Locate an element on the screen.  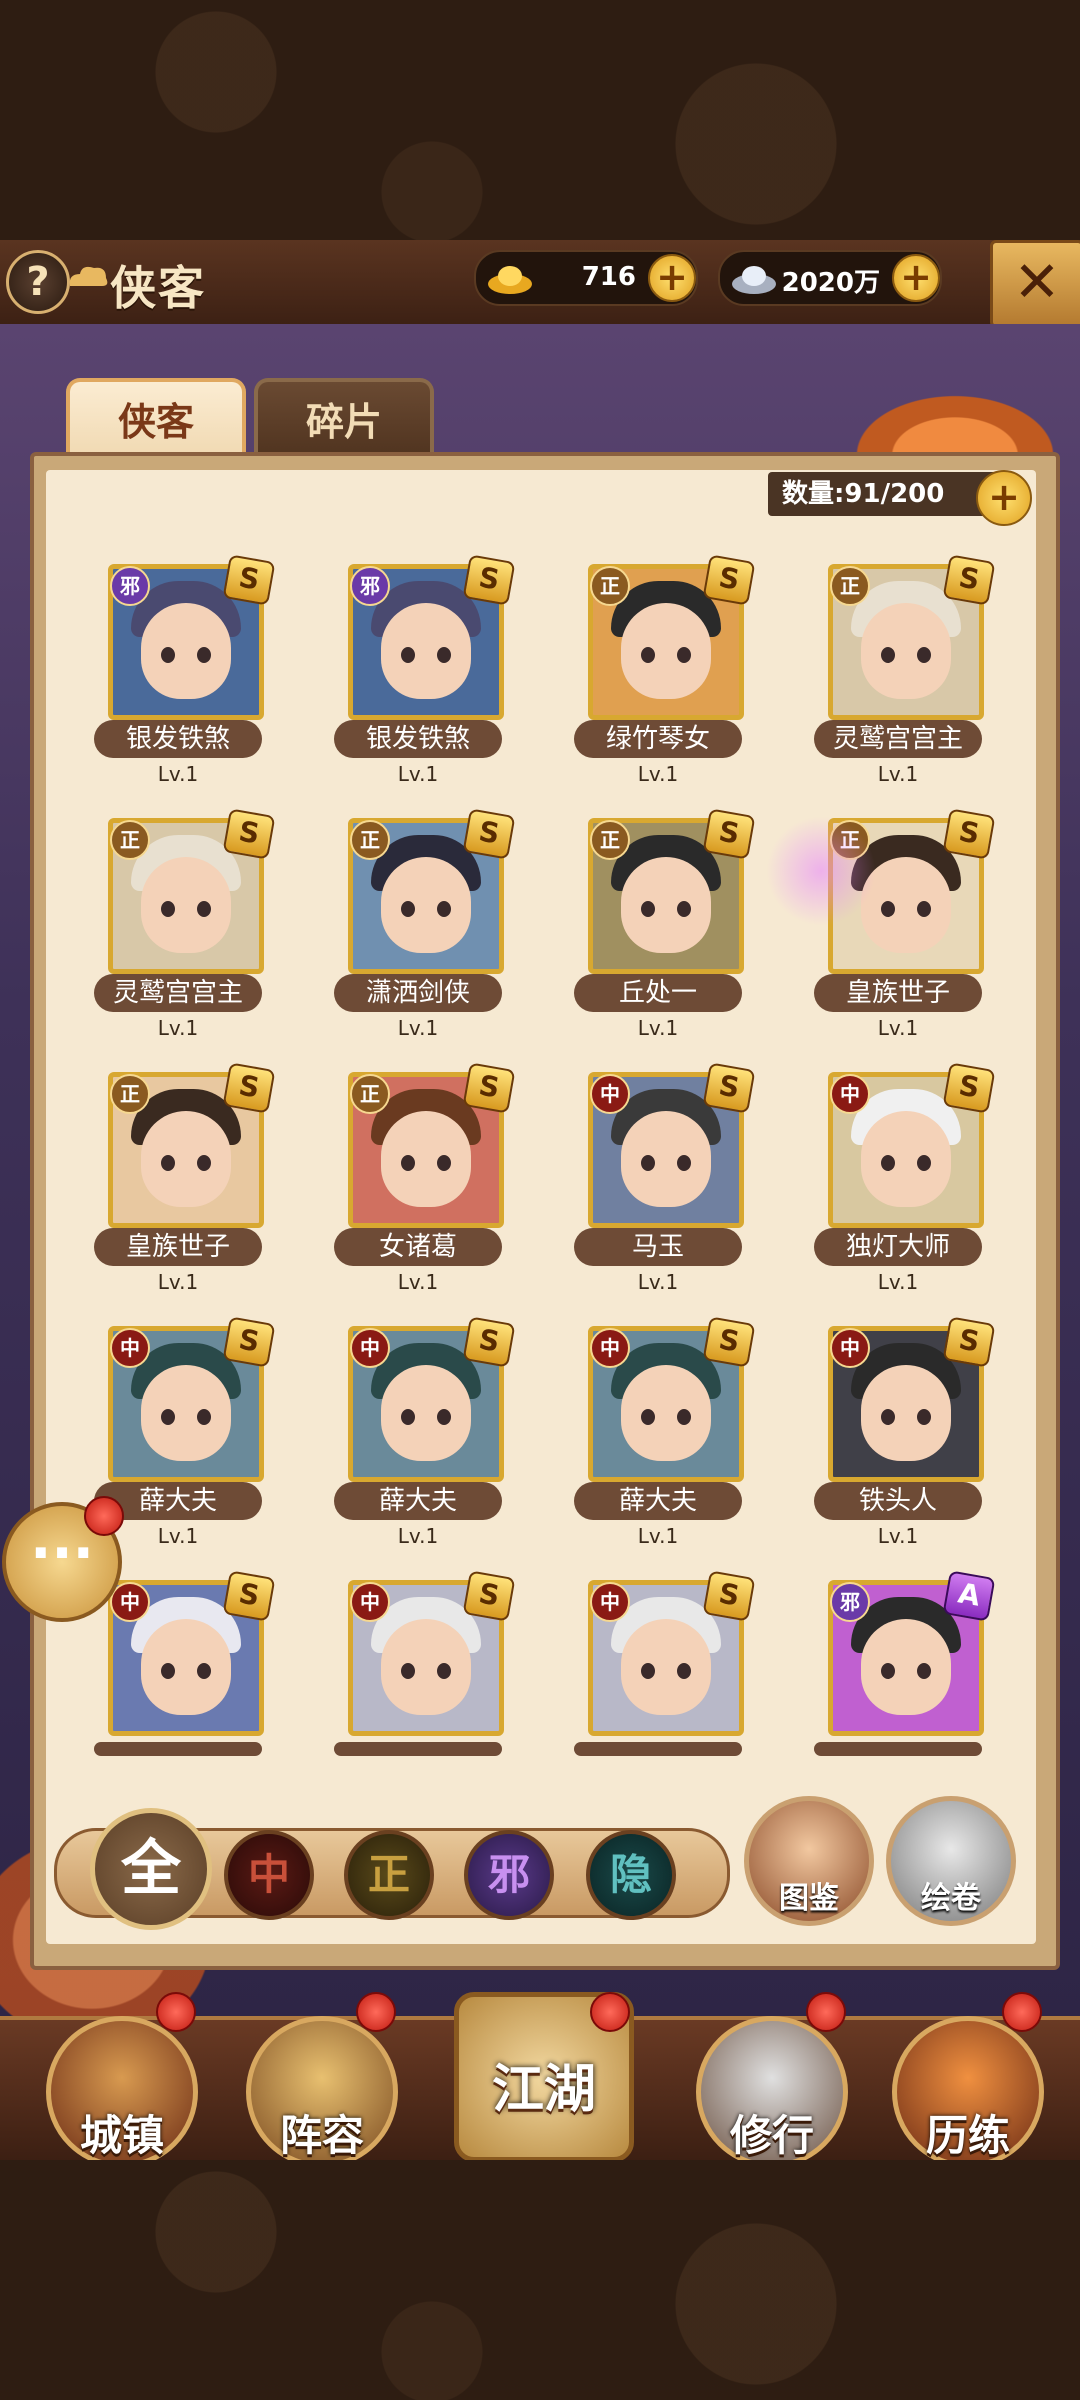
nav-town: 城镇 is located at coordinates (122, 2092).